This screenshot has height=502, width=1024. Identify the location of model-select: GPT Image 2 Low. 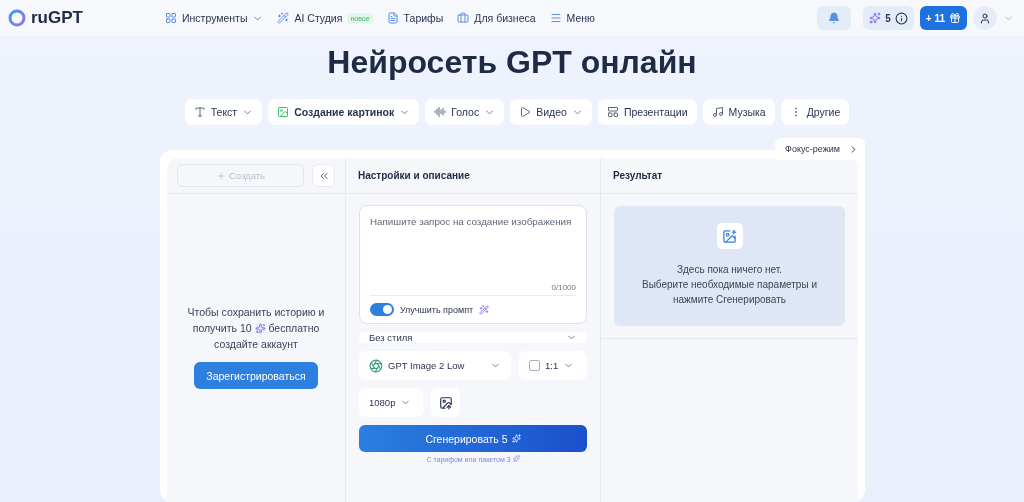
(435, 365).